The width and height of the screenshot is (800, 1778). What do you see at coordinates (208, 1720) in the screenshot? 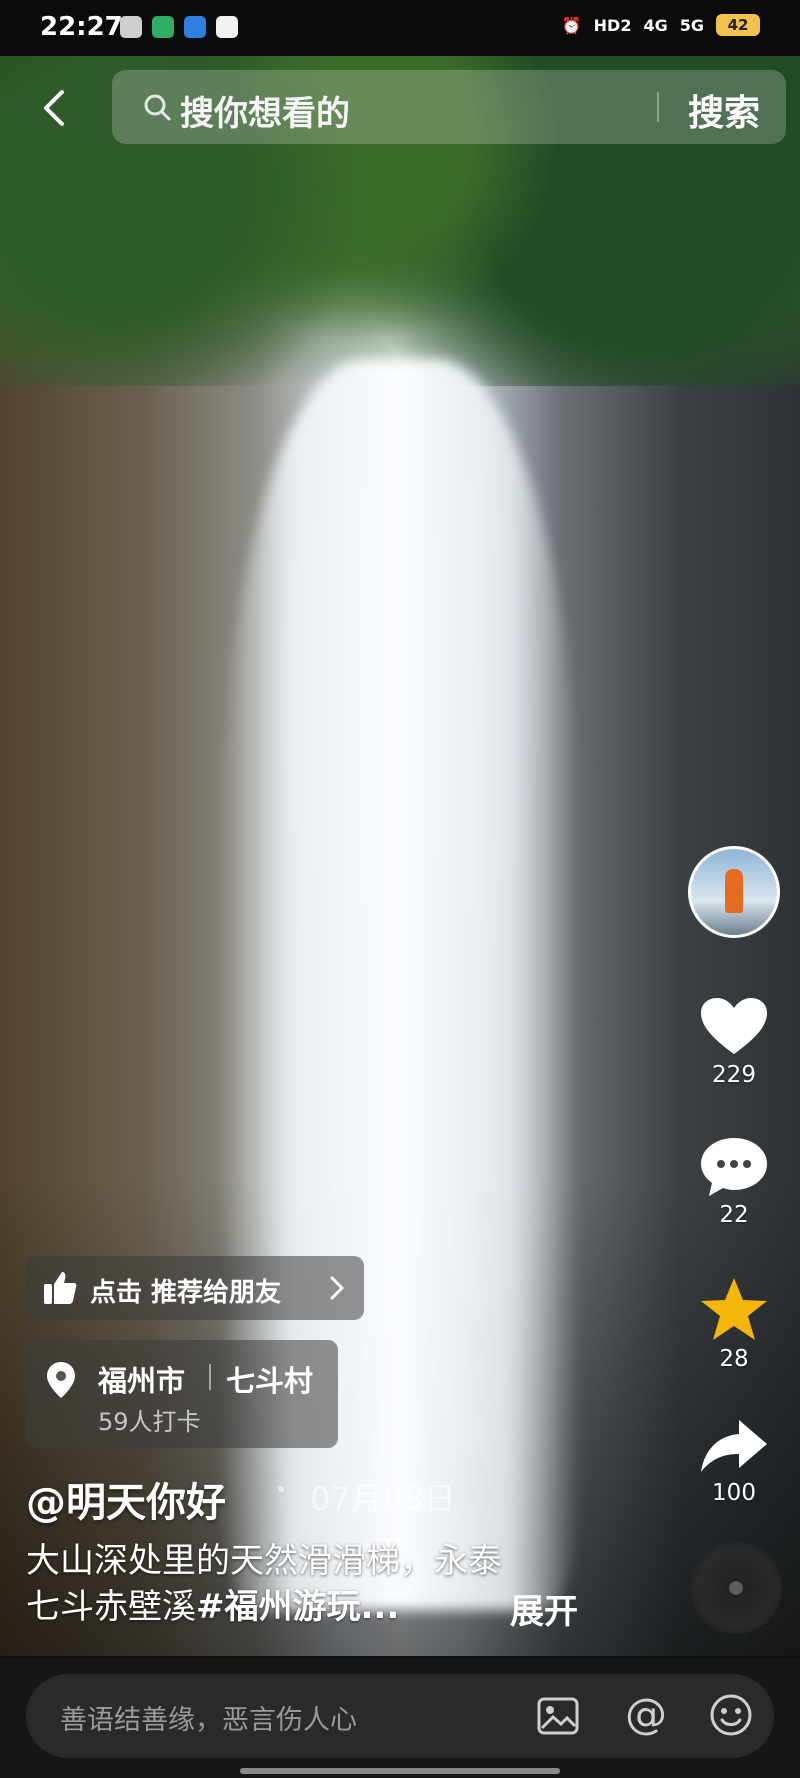
I see `comment-placeholder: 善语结善缘，恶言伤人心` at bounding box center [208, 1720].